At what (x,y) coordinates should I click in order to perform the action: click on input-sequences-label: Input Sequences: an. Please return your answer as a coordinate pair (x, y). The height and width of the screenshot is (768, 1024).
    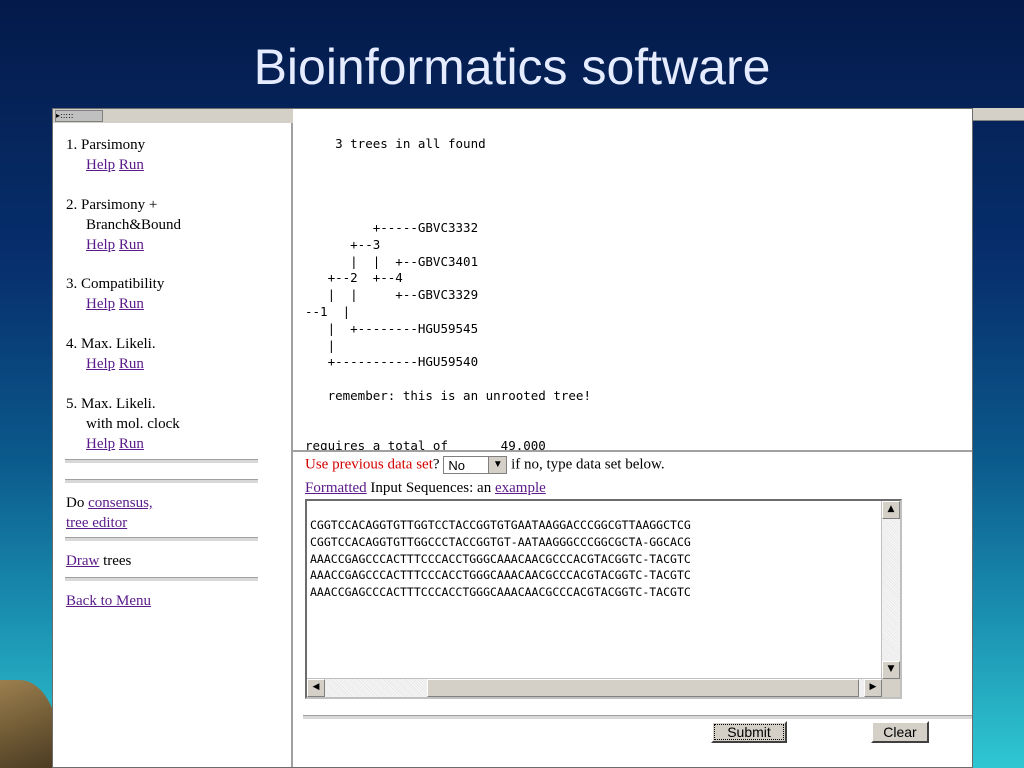
    Looking at the image, I should click on (430, 488).